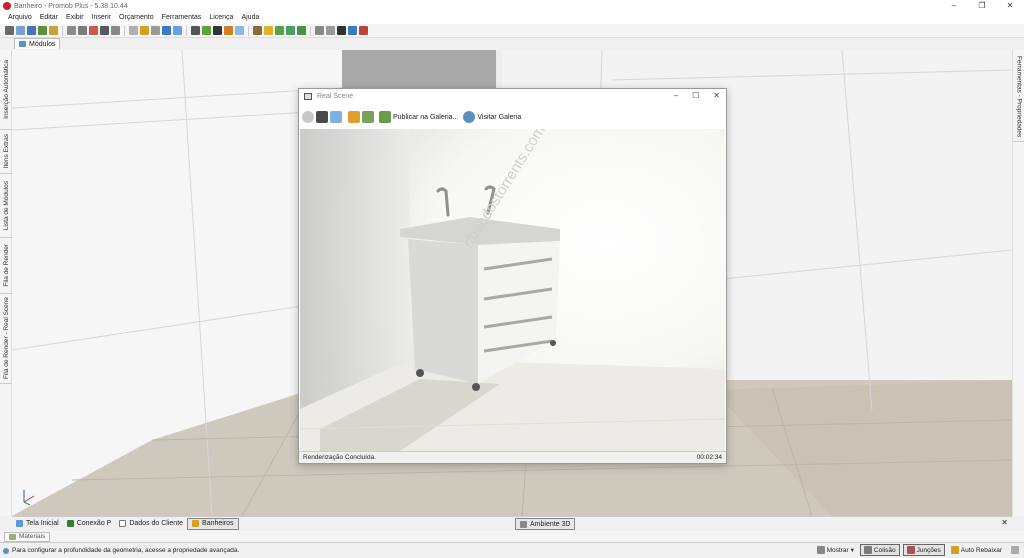 This screenshot has width=1024, height=558. What do you see at coordinates (6, 152) in the screenshot?
I see `tab-itens-extras: Itens Extras` at bounding box center [6, 152].